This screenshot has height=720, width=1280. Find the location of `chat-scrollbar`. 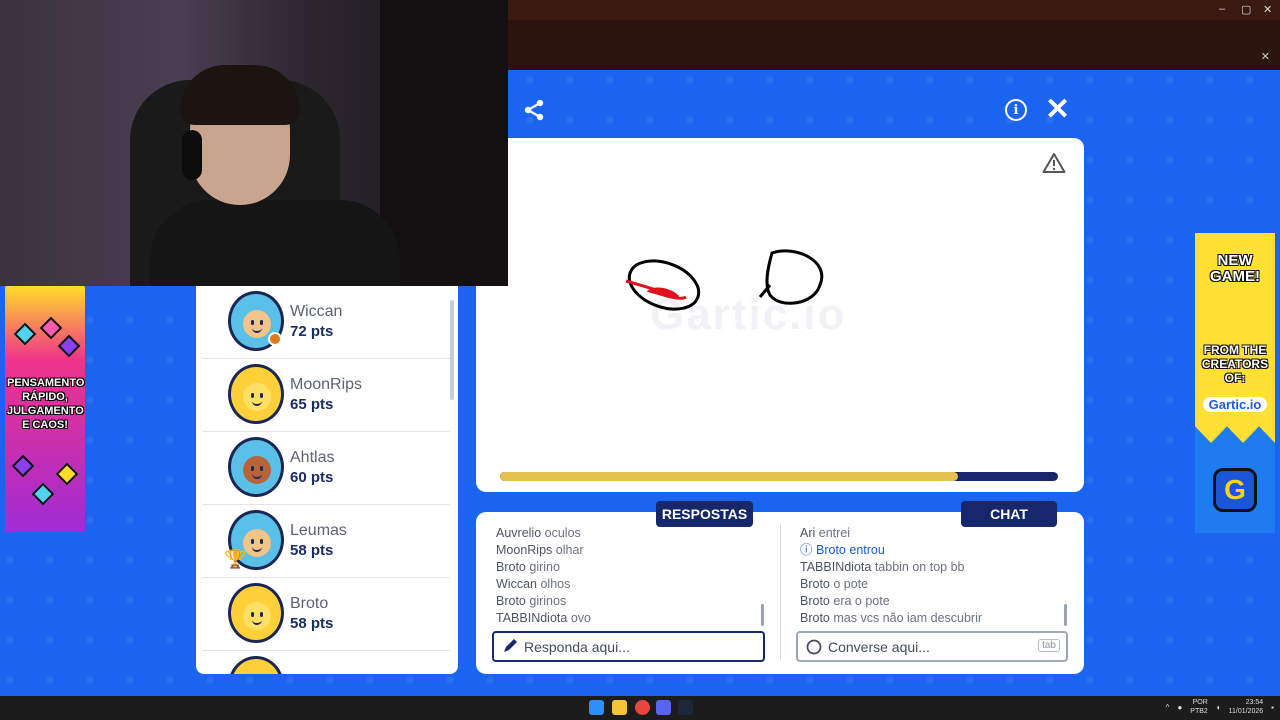

chat-scrollbar is located at coordinates (1065, 615).